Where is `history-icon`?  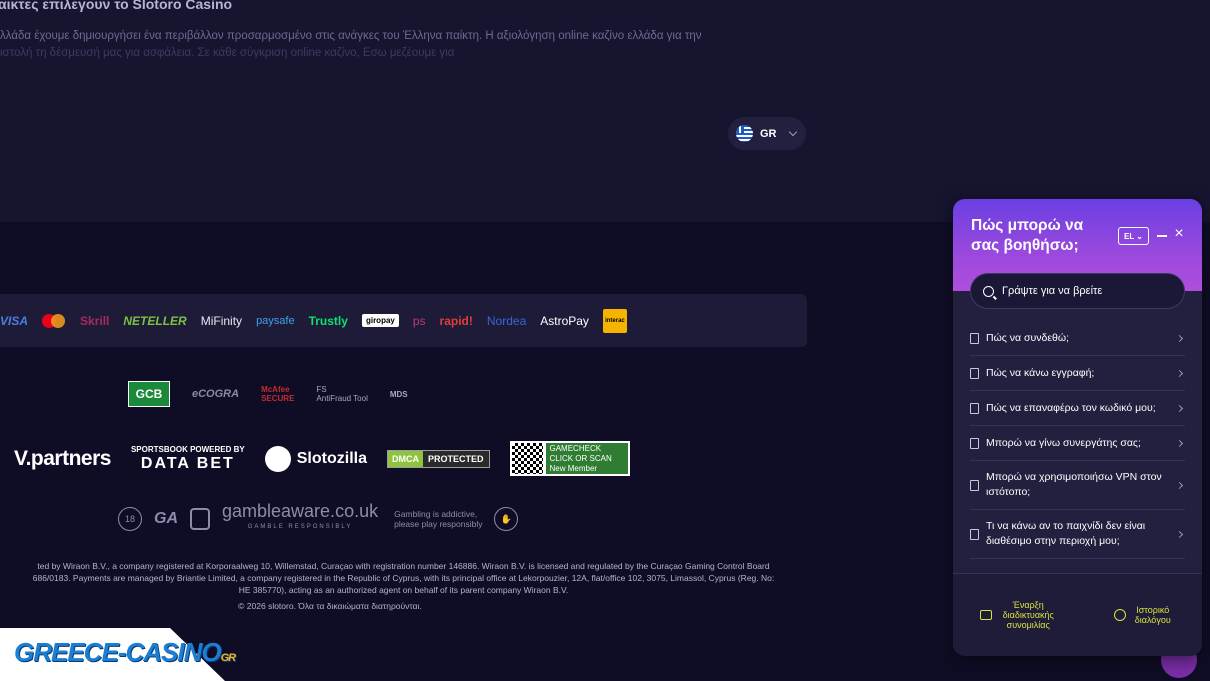 history-icon is located at coordinates (1119, 615).